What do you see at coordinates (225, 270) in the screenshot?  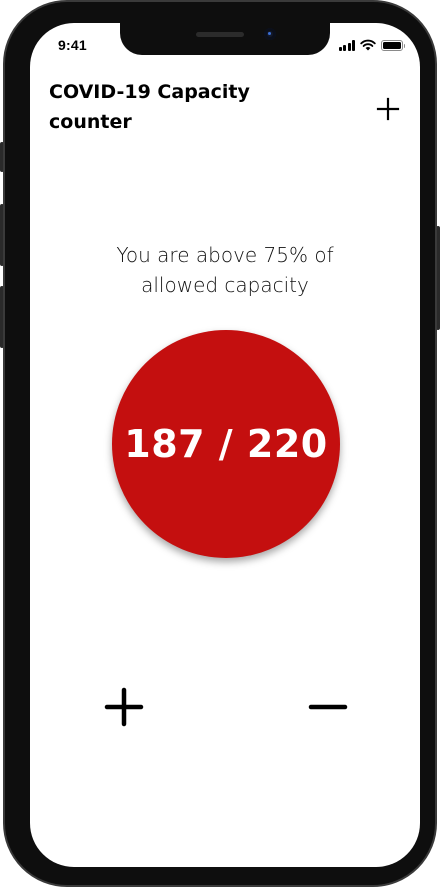 I see `capacity-warning-message: You are above 75% of allowed capacity` at bounding box center [225, 270].